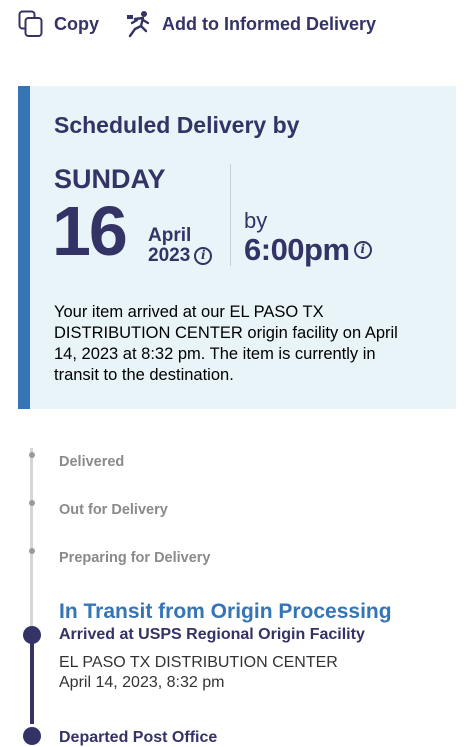  What do you see at coordinates (110, 179) in the screenshot?
I see `delivery-weekday: SUNDAY` at bounding box center [110, 179].